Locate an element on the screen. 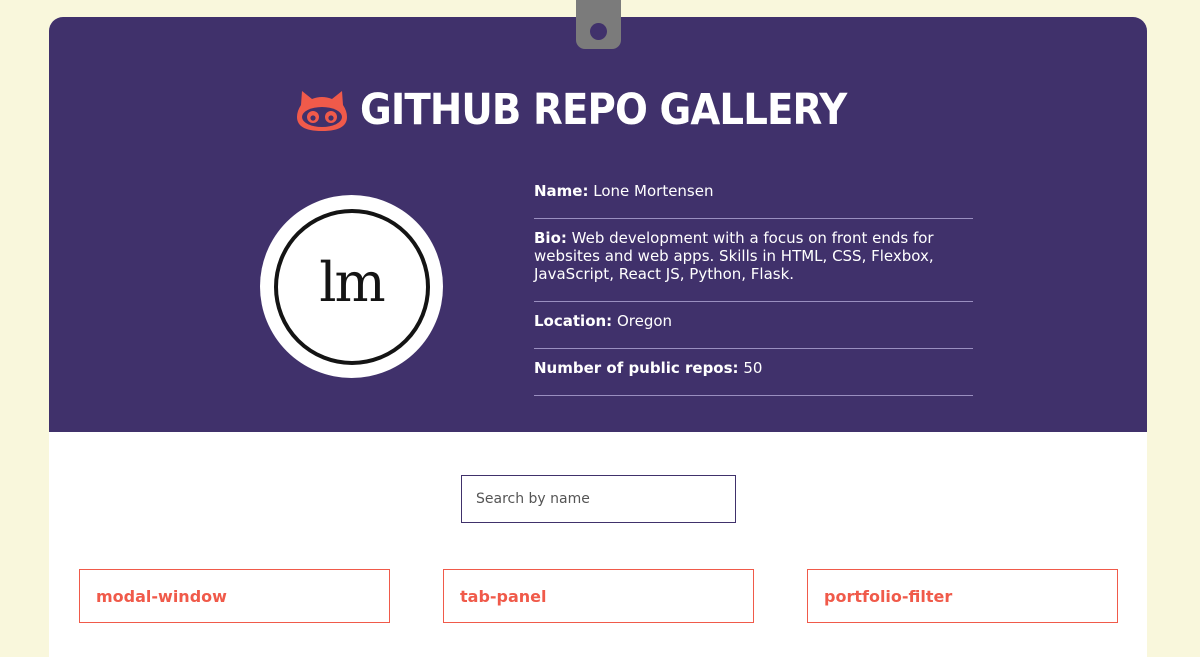 This screenshot has height=657, width=1200. avatar-logo-text: lm is located at coordinates (352, 282).